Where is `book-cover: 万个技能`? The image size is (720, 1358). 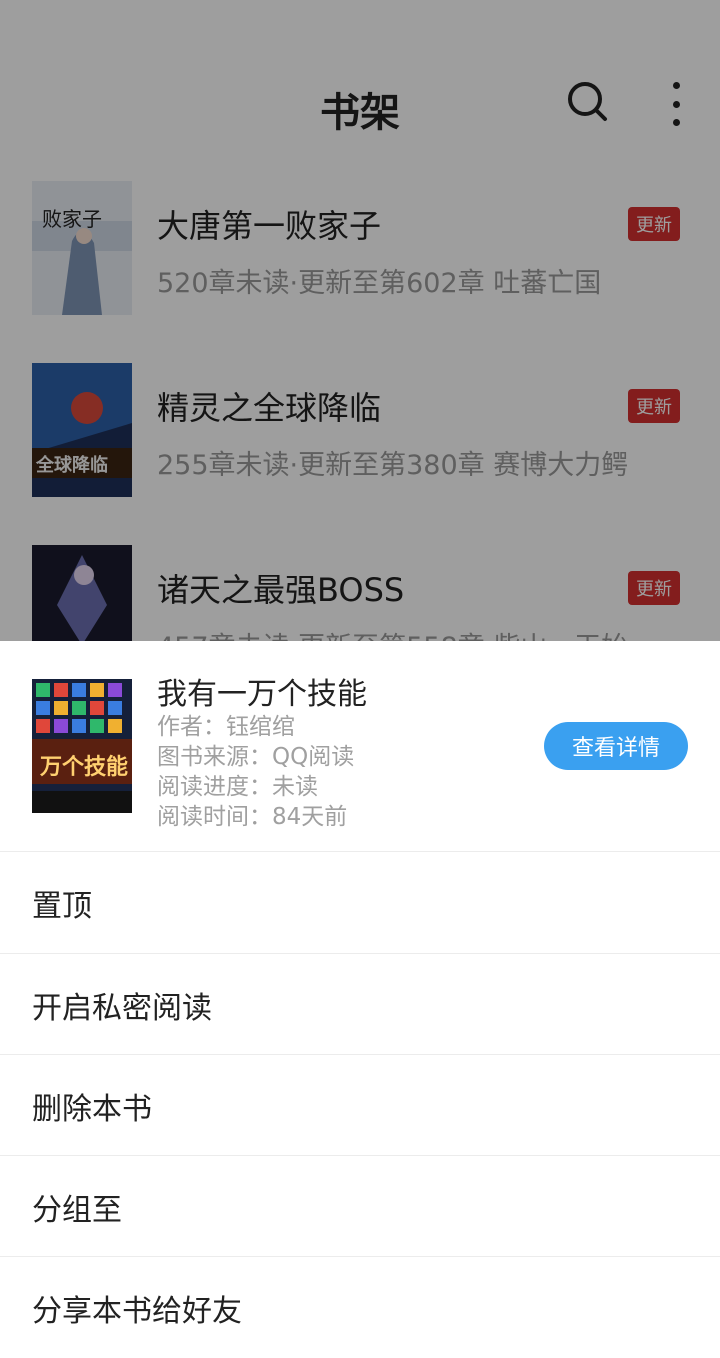 book-cover: 万个技能 is located at coordinates (82, 746).